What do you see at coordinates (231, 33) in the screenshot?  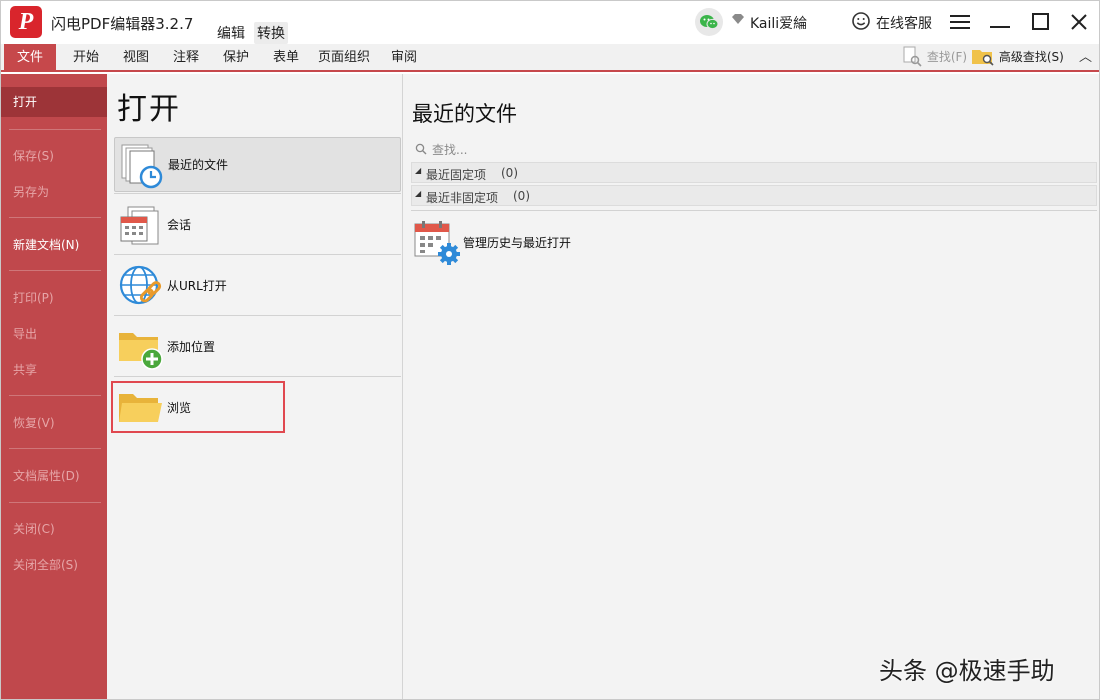 I see `mode-tab-edit: 编辑` at bounding box center [231, 33].